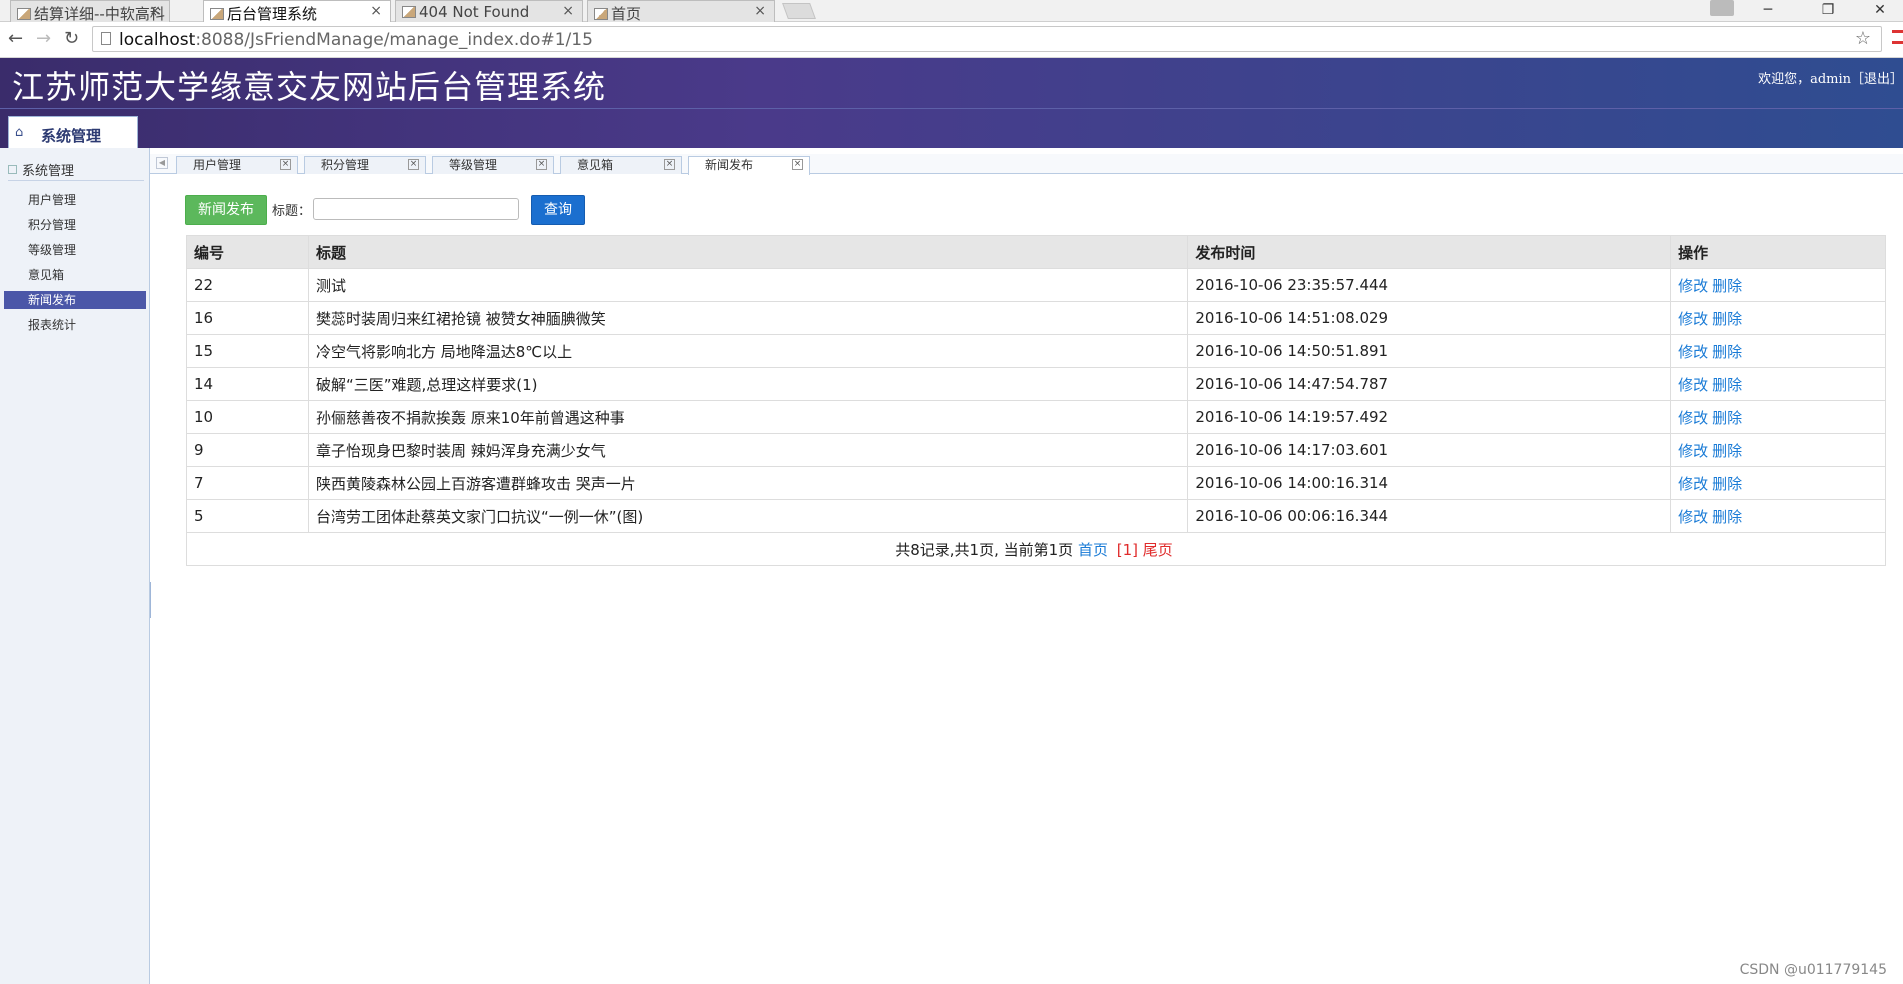 This screenshot has width=1903, height=984. Describe the element at coordinates (1768, 10) in the screenshot. I see `minimize-icon: ─` at that location.